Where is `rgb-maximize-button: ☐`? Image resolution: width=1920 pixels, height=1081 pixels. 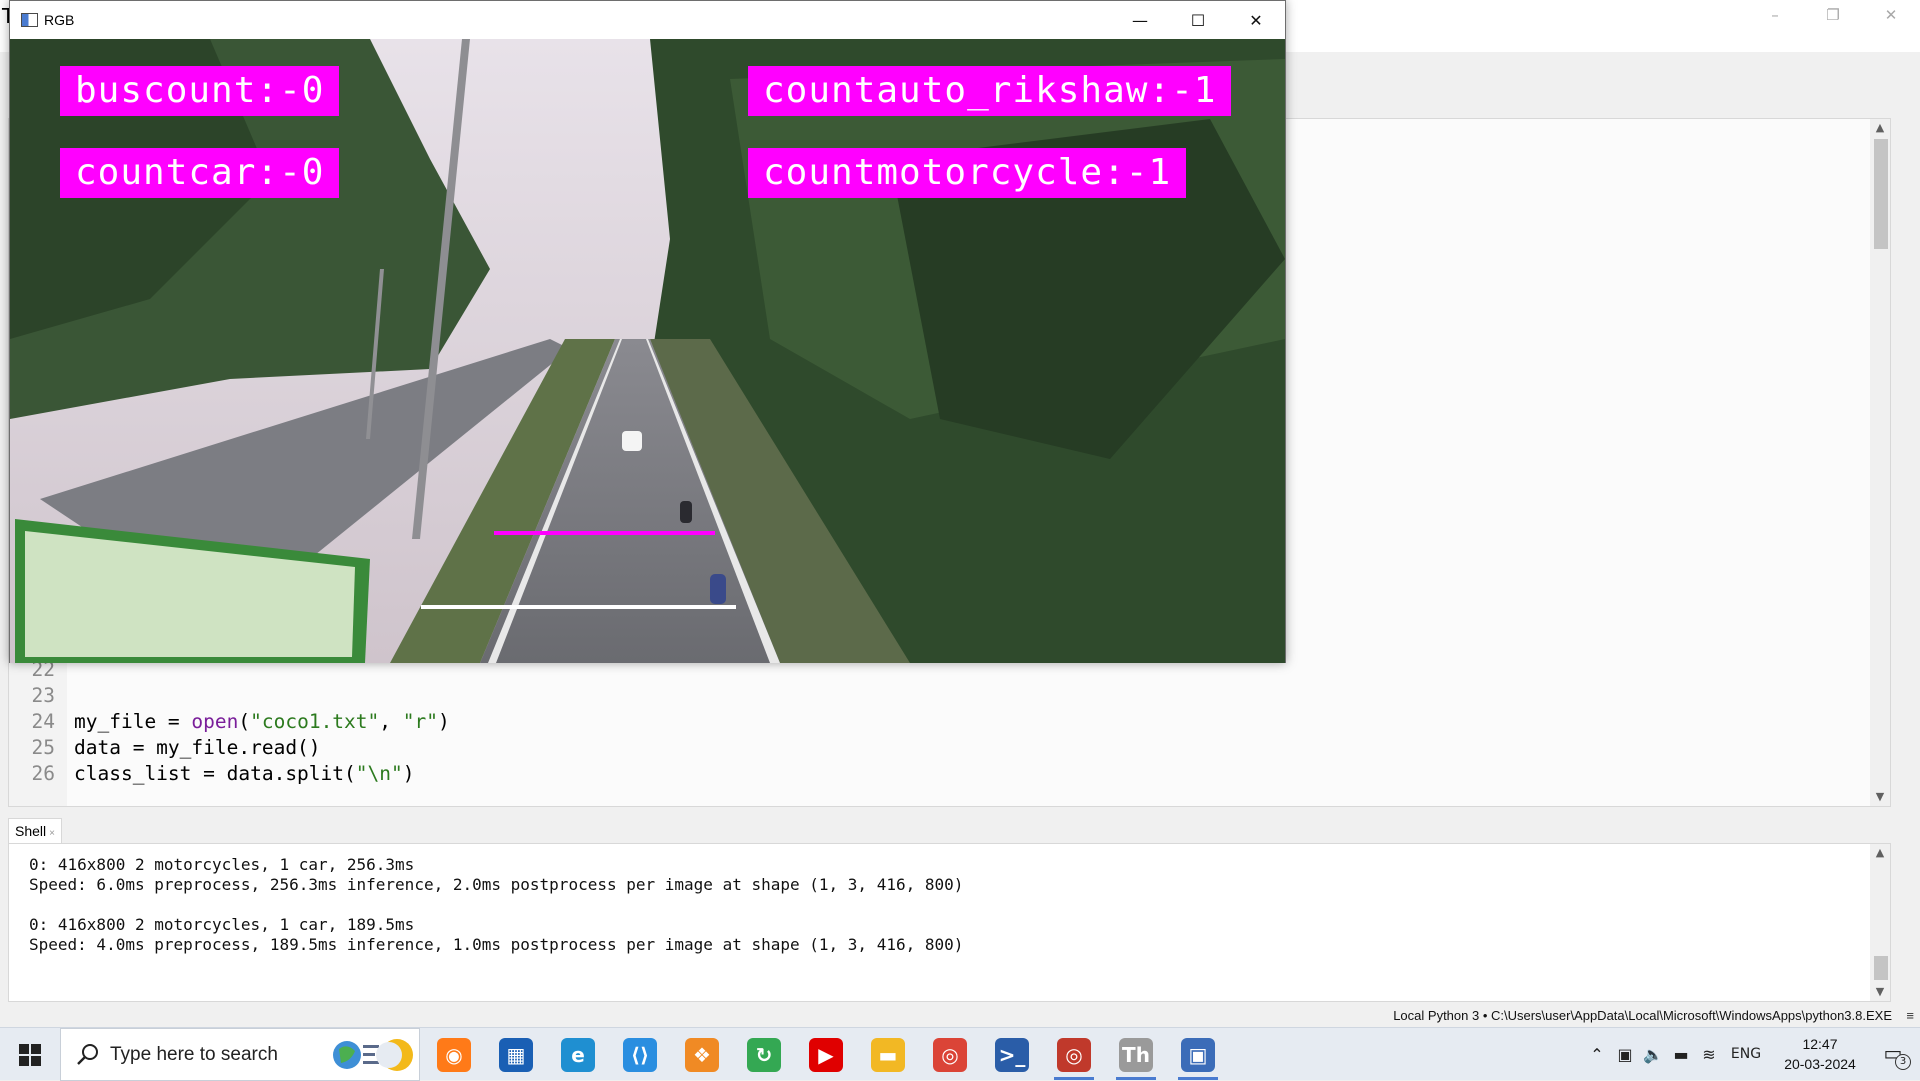
rgb-maximize-button: ☐ is located at coordinates (1198, 20).